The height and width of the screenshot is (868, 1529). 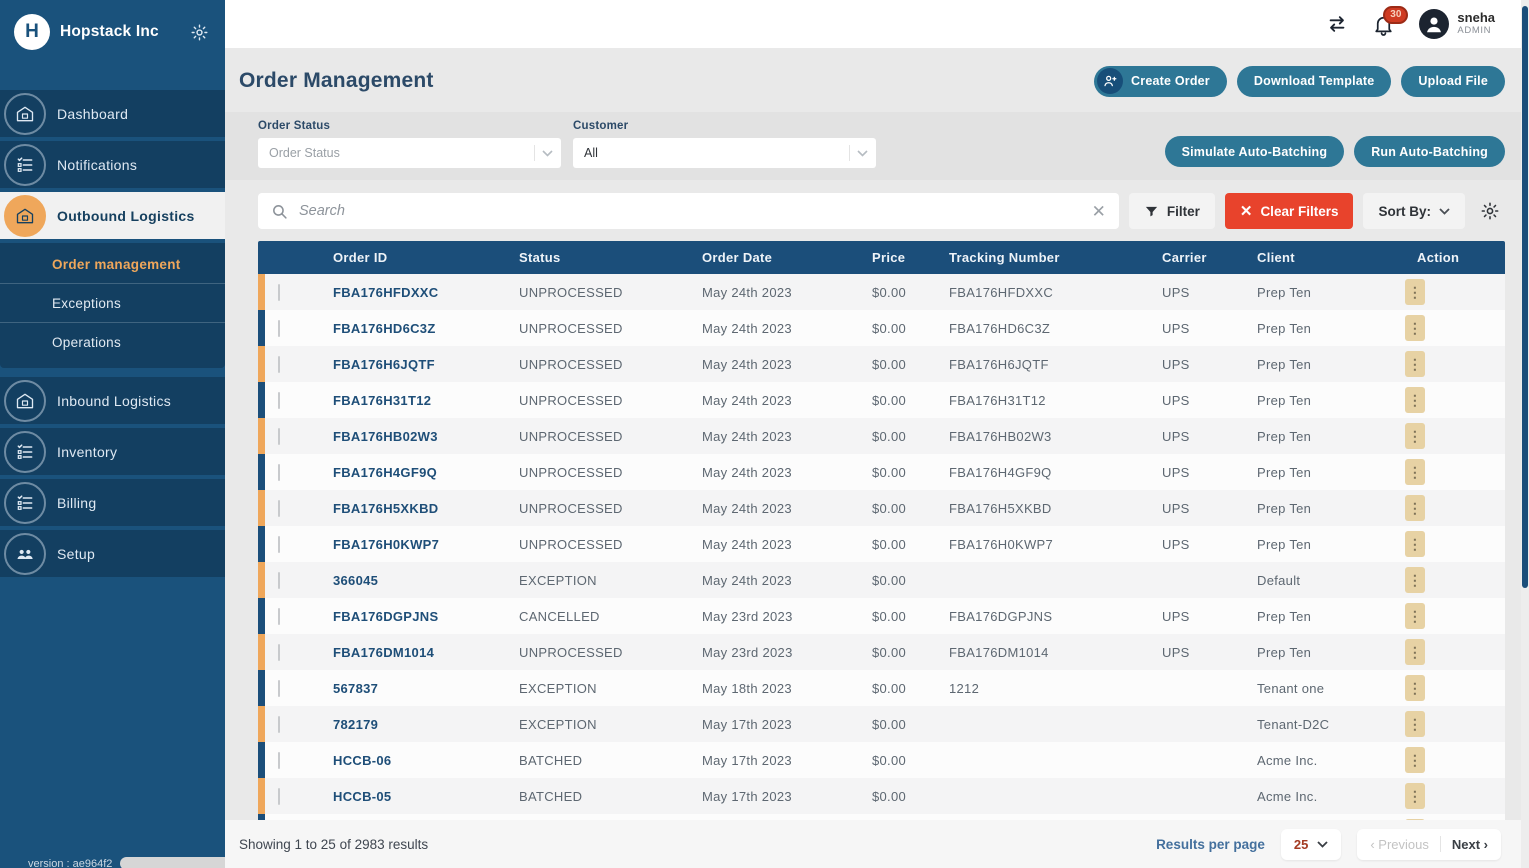 What do you see at coordinates (408, 796) in the screenshot?
I see `row-order-id: HCCB-05` at bounding box center [408, 796].